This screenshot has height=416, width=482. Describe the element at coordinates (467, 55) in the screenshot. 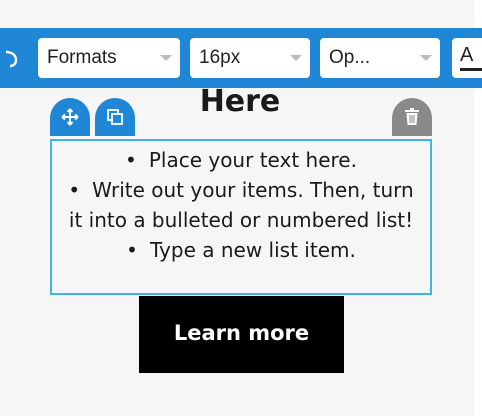

I see `text-color-icon: A` at that location.